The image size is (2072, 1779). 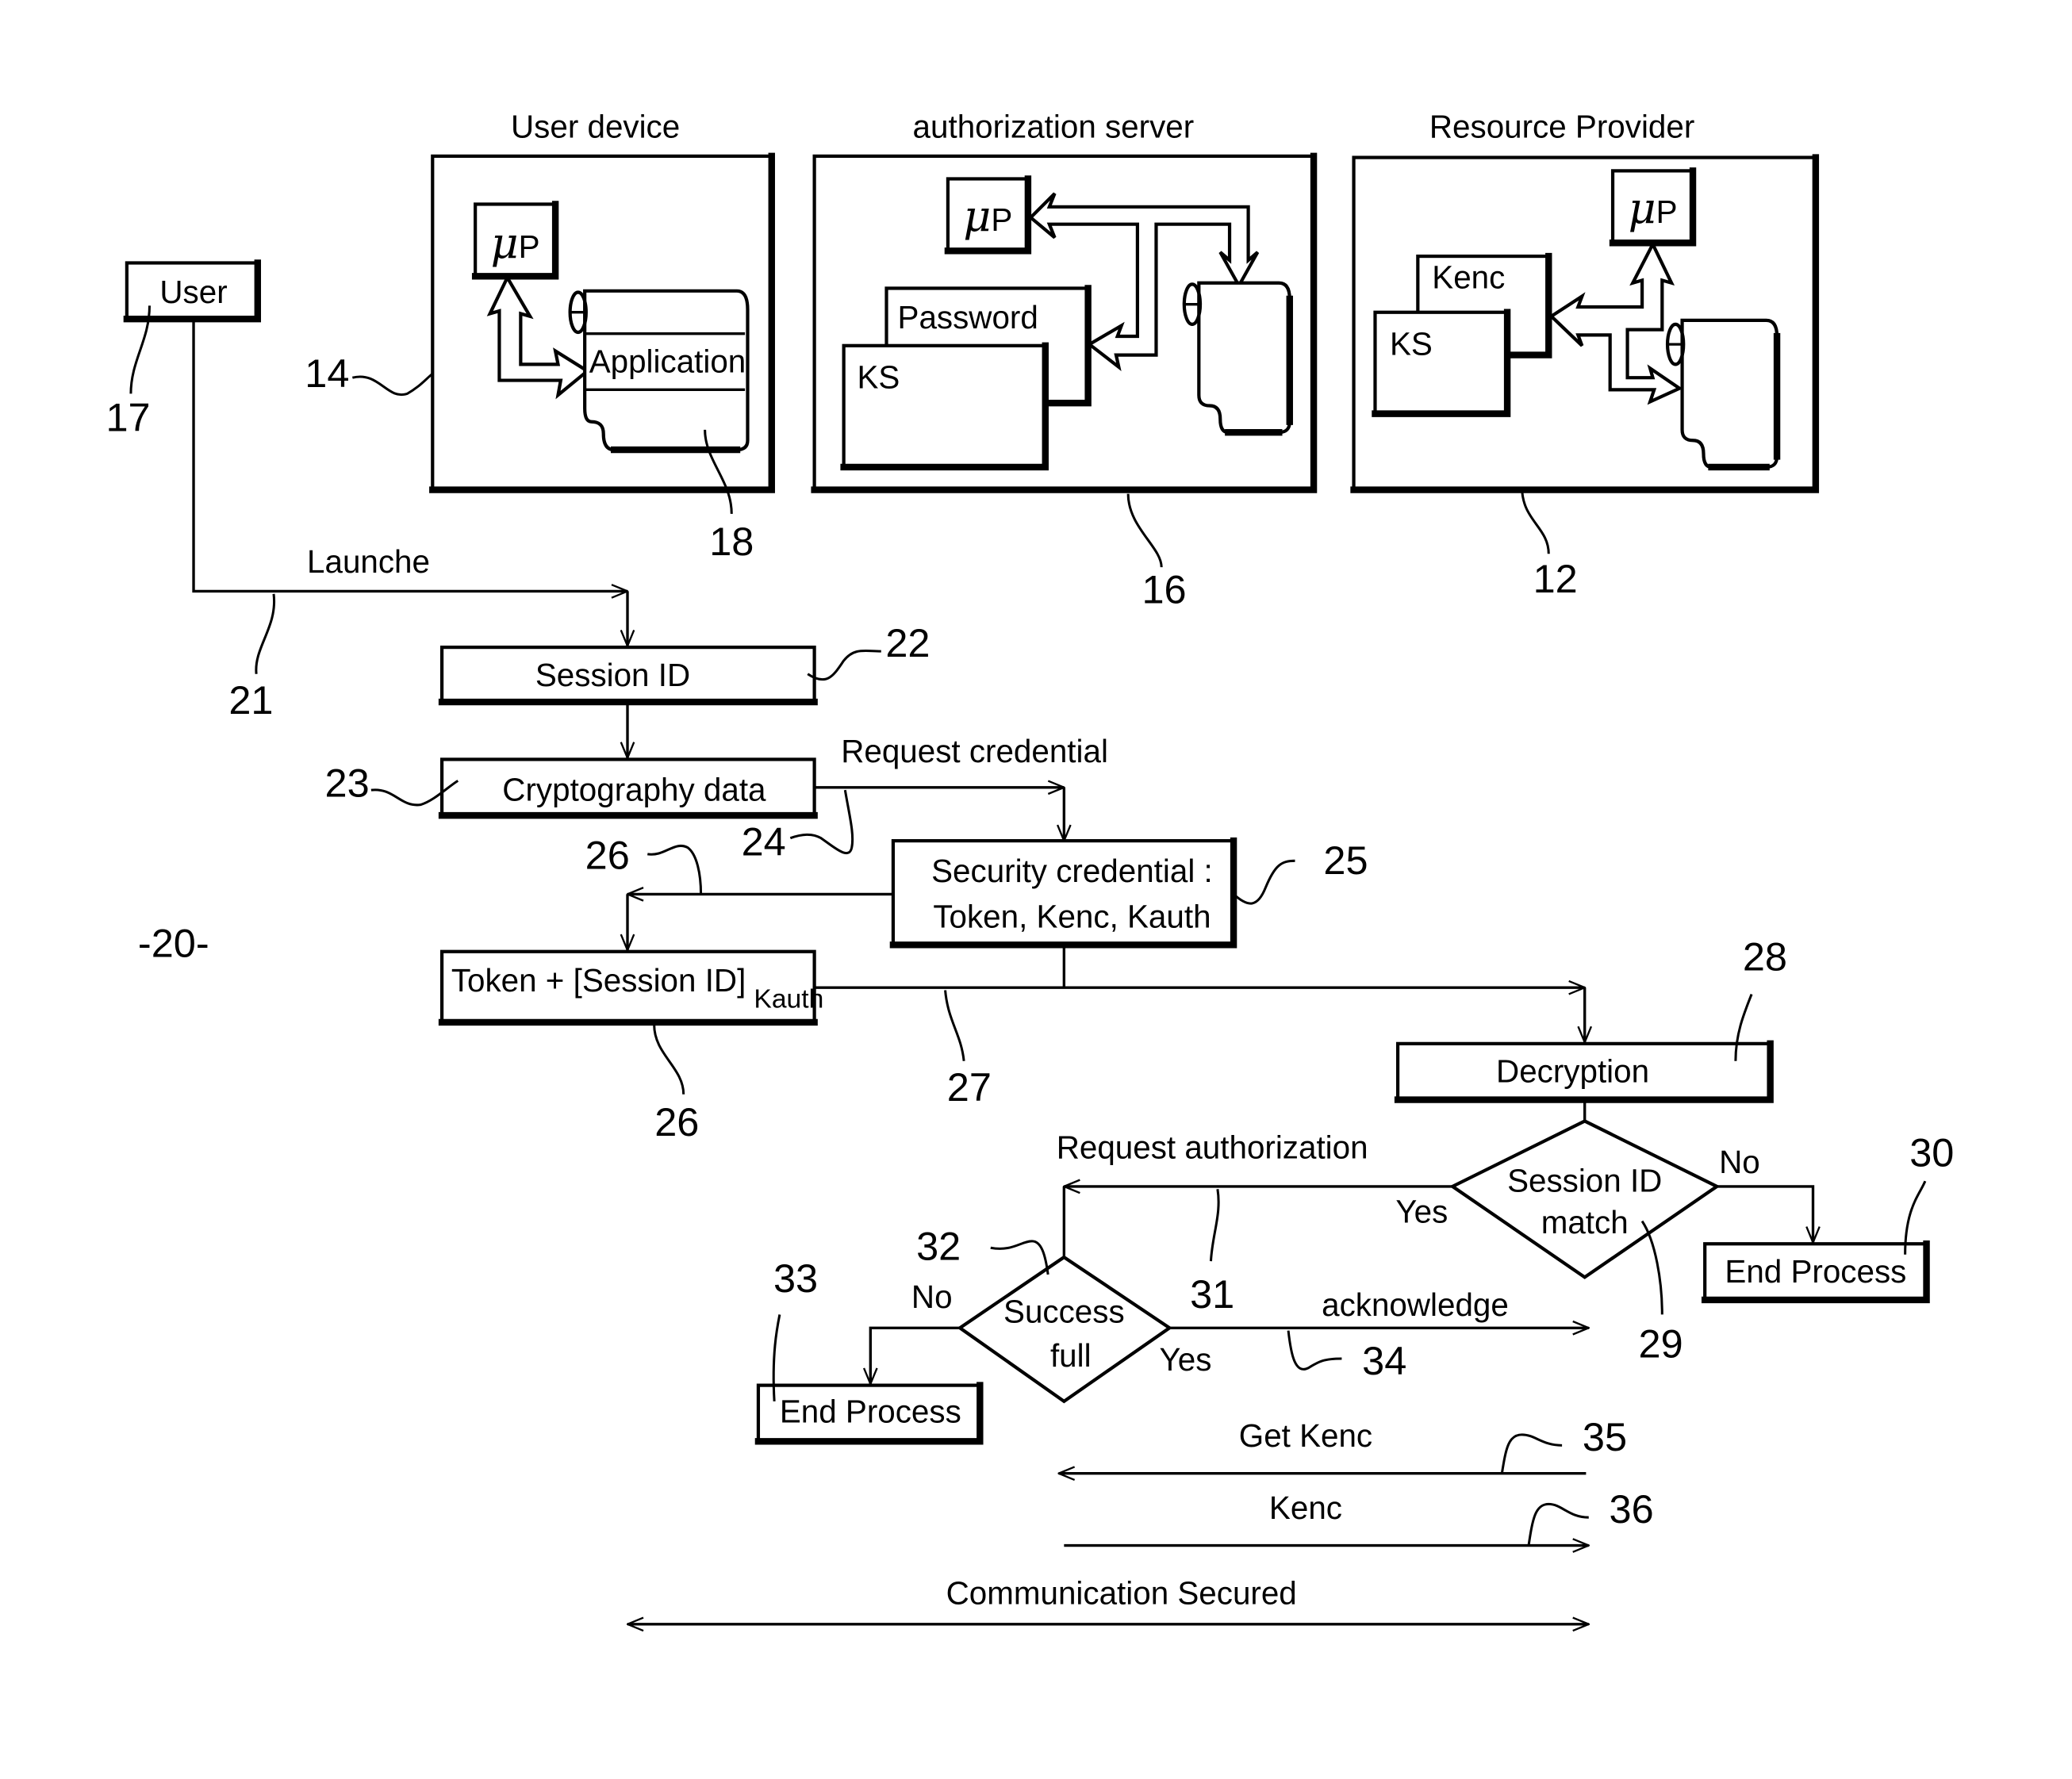 What do you see at coordinates (907, 642) in the screenshot?
I see `session-id-ref: 22` at bounding box center [907, 642].